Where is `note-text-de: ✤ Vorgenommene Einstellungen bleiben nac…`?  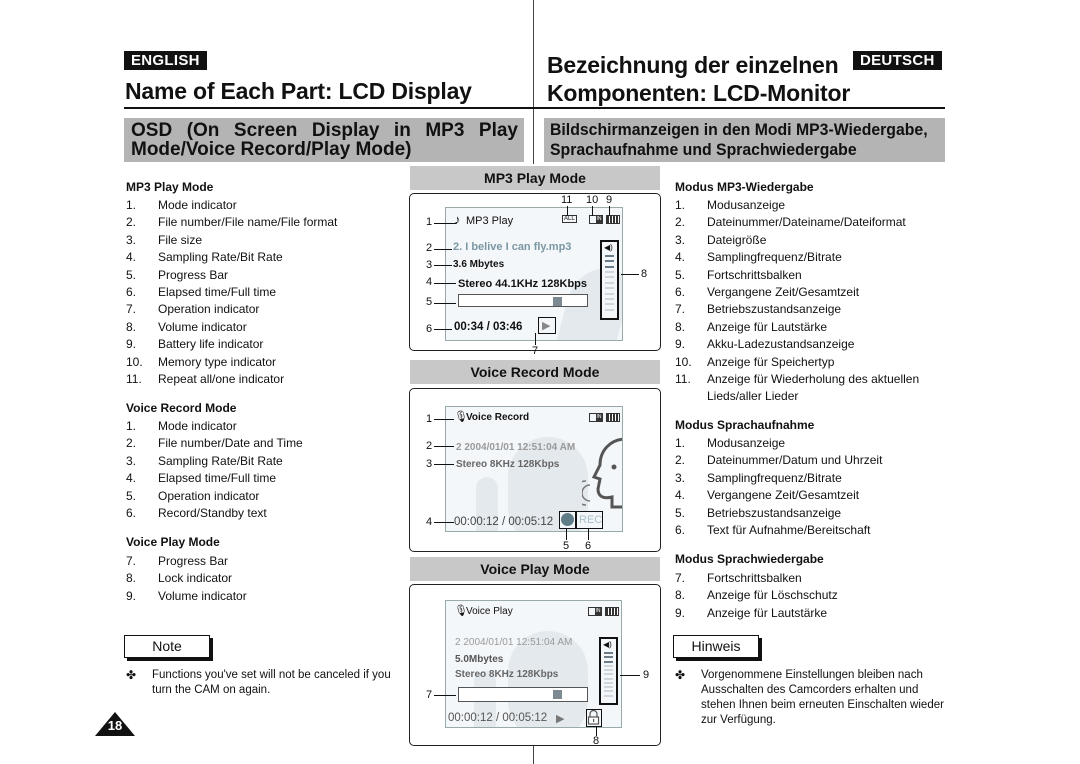 note-text-de: ✤ Vorgenommene Einstellungen bleiben nac… is located at coordinates (815, 698).